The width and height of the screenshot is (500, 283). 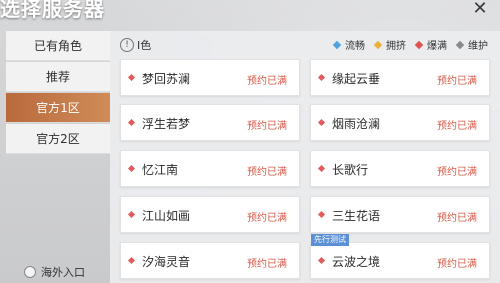 I want to click on server-name: 长歌行, so click(x=350, y=170).